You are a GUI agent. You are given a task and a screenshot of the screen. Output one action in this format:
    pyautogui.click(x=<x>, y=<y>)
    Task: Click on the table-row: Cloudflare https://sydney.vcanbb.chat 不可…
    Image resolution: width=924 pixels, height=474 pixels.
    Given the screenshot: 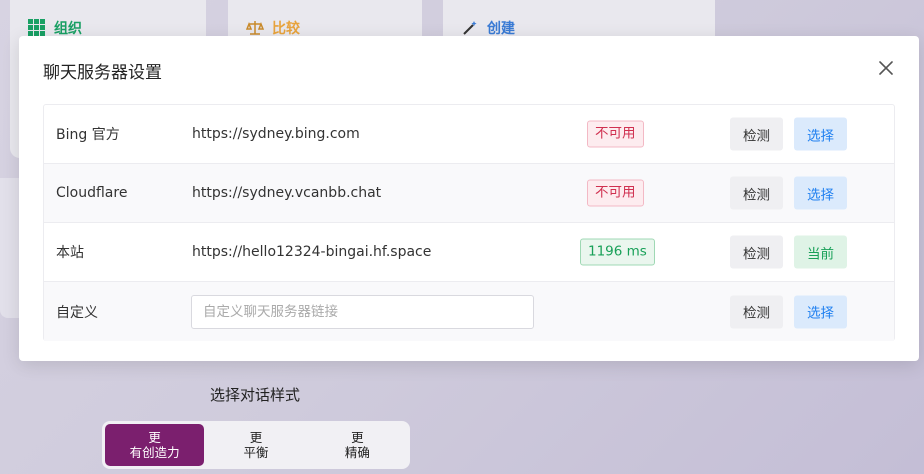 What is the action you would take?
    pyautogui.click(x=469, y=193)
    